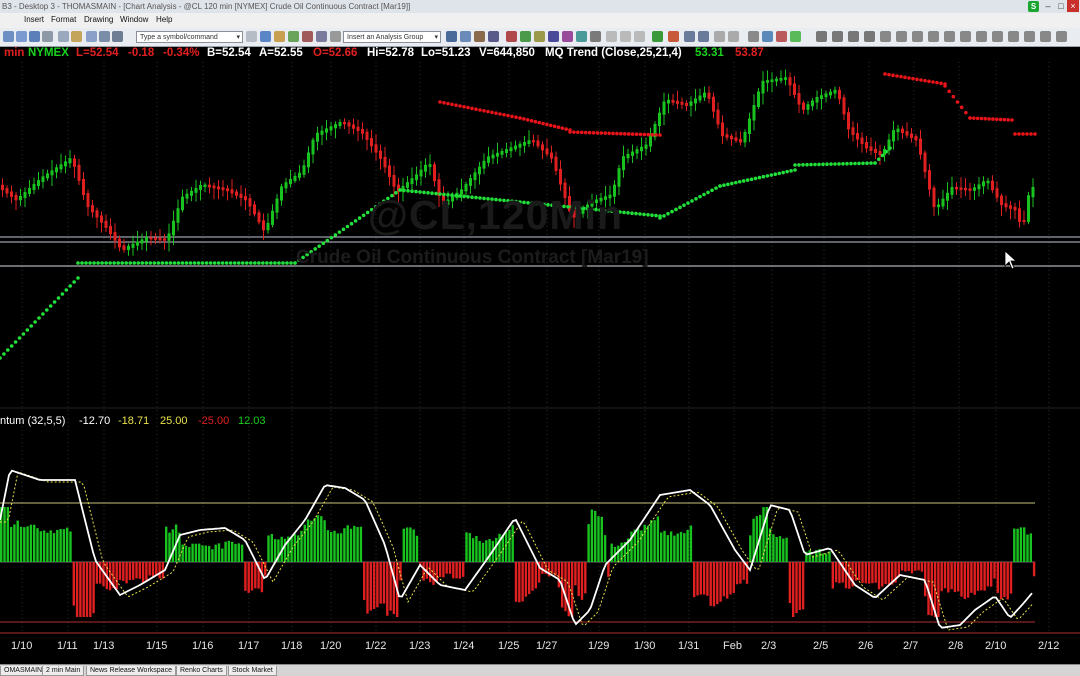 The height and width of the screenshot is (676, 1080). What do you see at coordinates (769, 646) in the screenshot?
I see `date-label: 2/3` at bounding box center [769, 646].